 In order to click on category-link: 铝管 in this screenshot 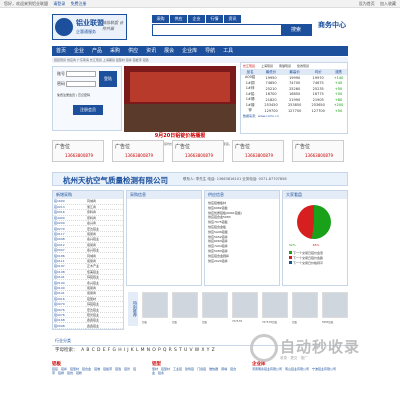, I will do `click(127, 369)`.